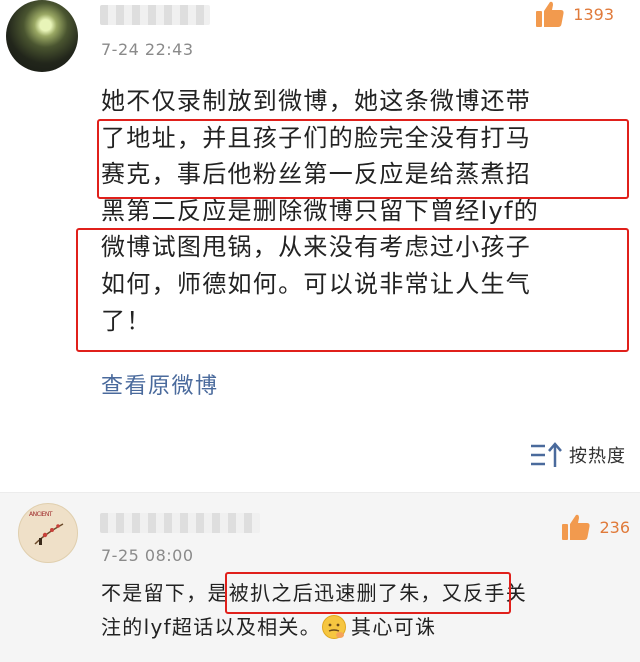  I want to click on sort-icon, so click(546, 454).